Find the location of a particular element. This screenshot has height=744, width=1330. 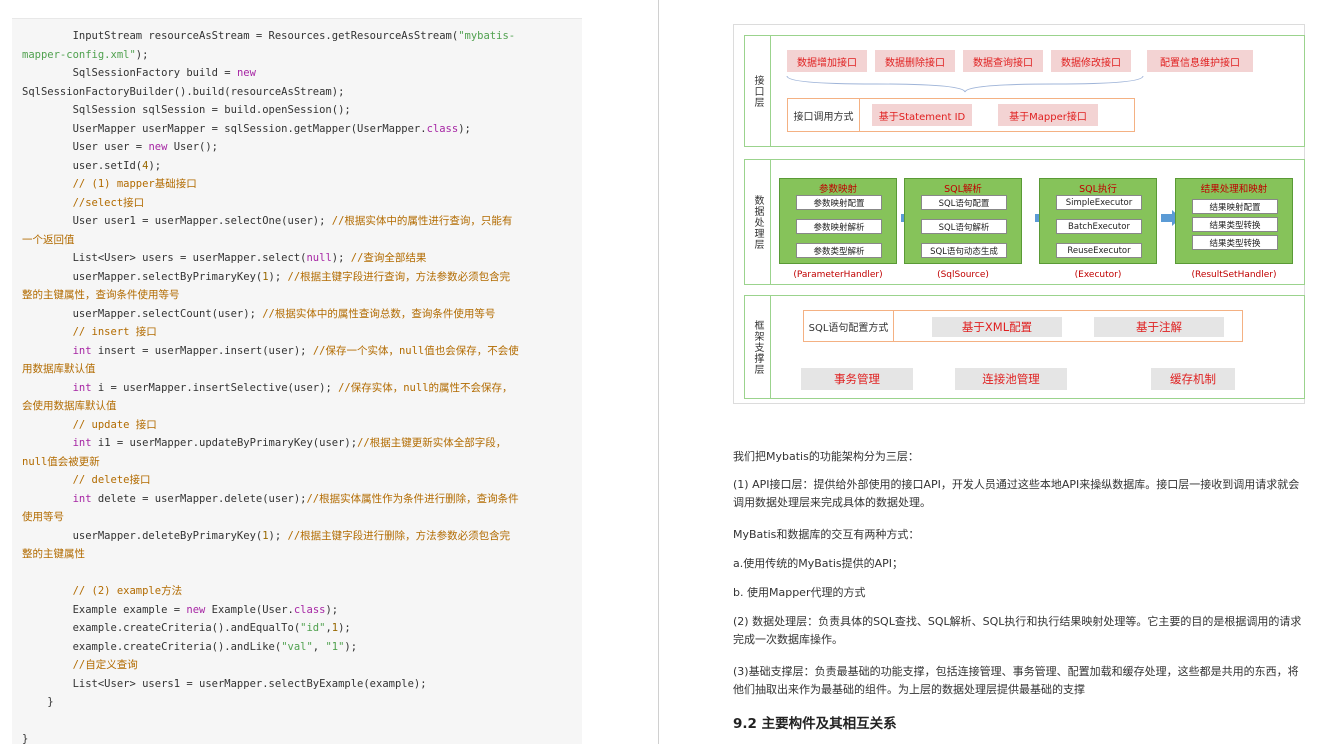

code-token: //保存一个实体，null值也会保存，不会使 is located at coordinates (415, 350).